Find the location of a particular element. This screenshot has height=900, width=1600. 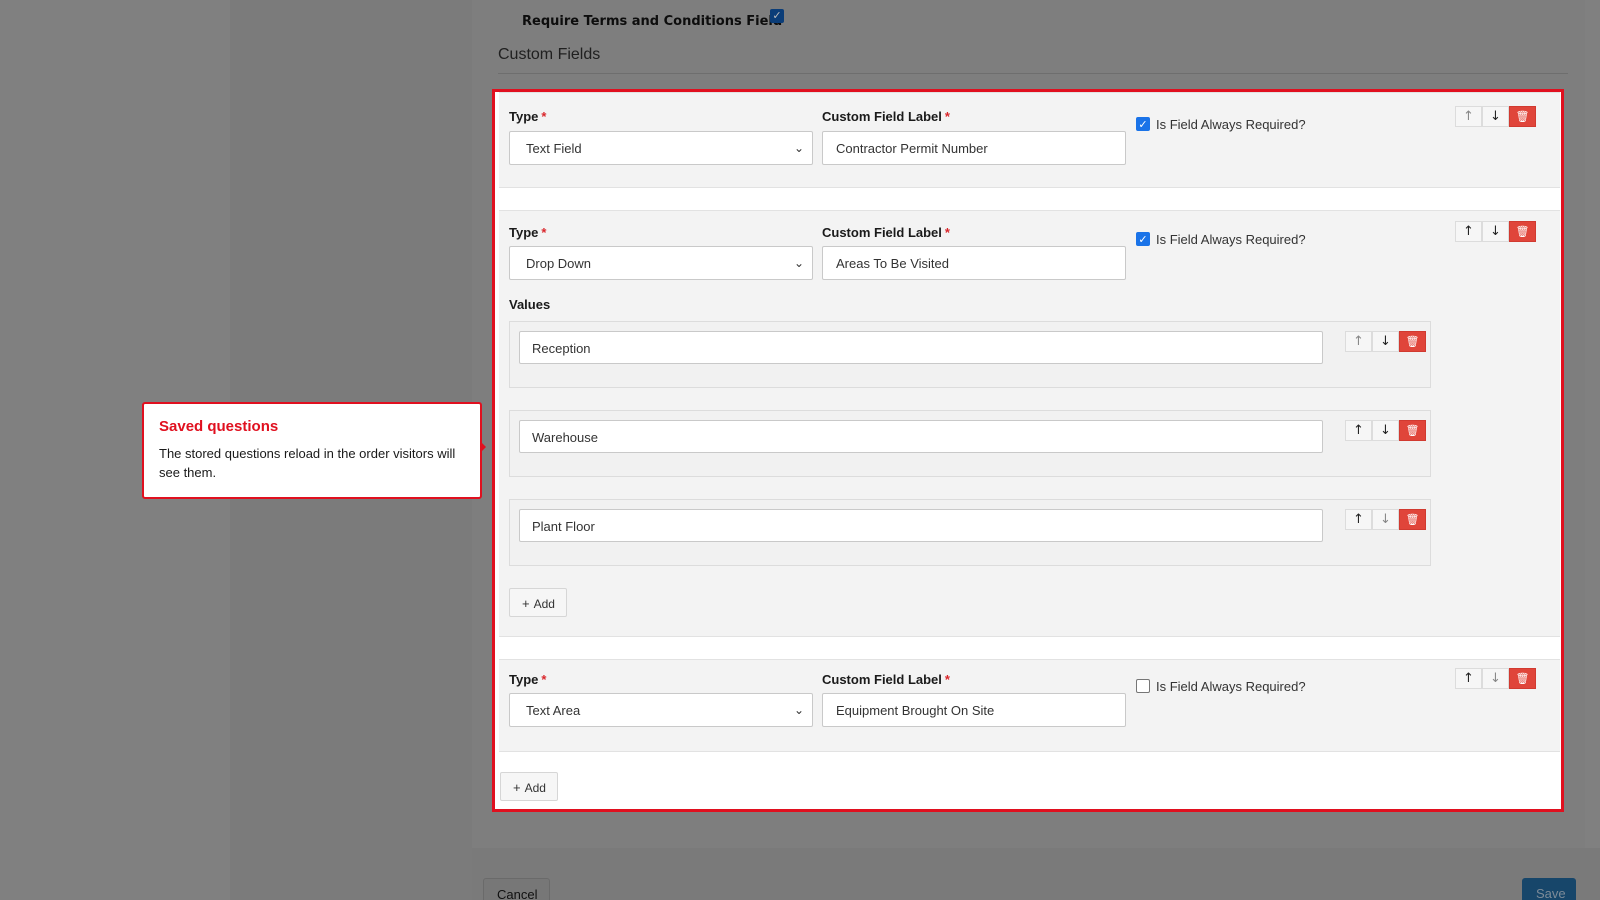

save-button: Save is located at coordinates (1549, 889).